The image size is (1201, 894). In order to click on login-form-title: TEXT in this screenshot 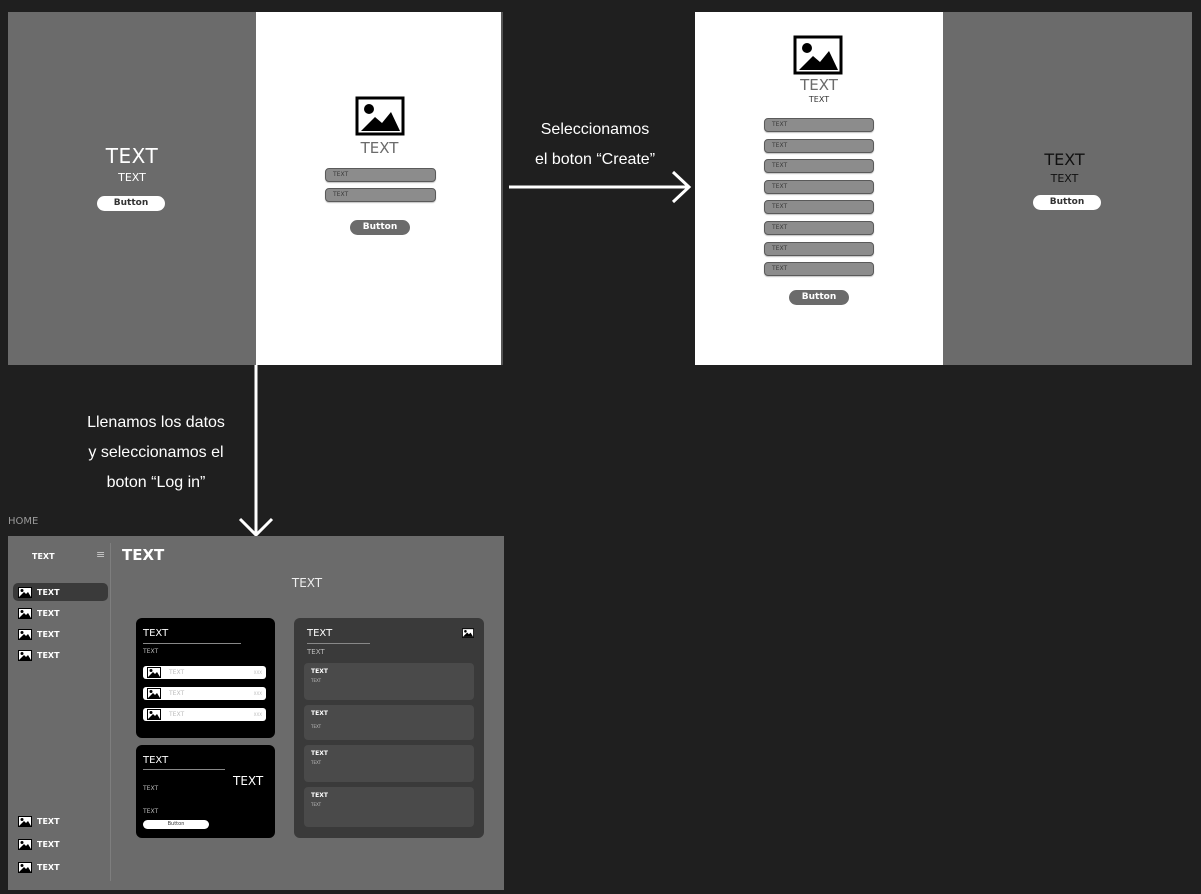, I will do `click(379, 148)`.